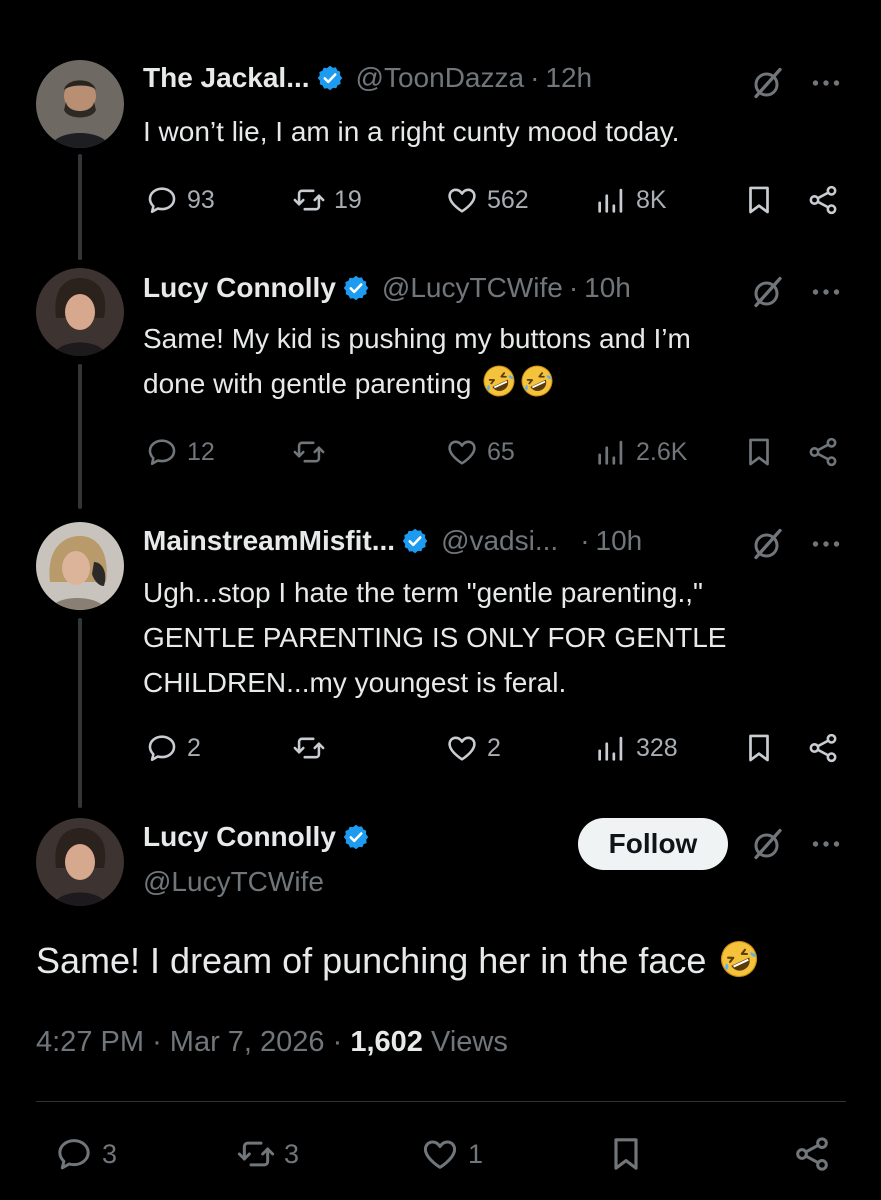 This screenshot has width=881, height=1200. What do you see at coordinates (292, 1153) in the screenshot?
I see `repost-count: 3` at bounding box center [292, 1153].